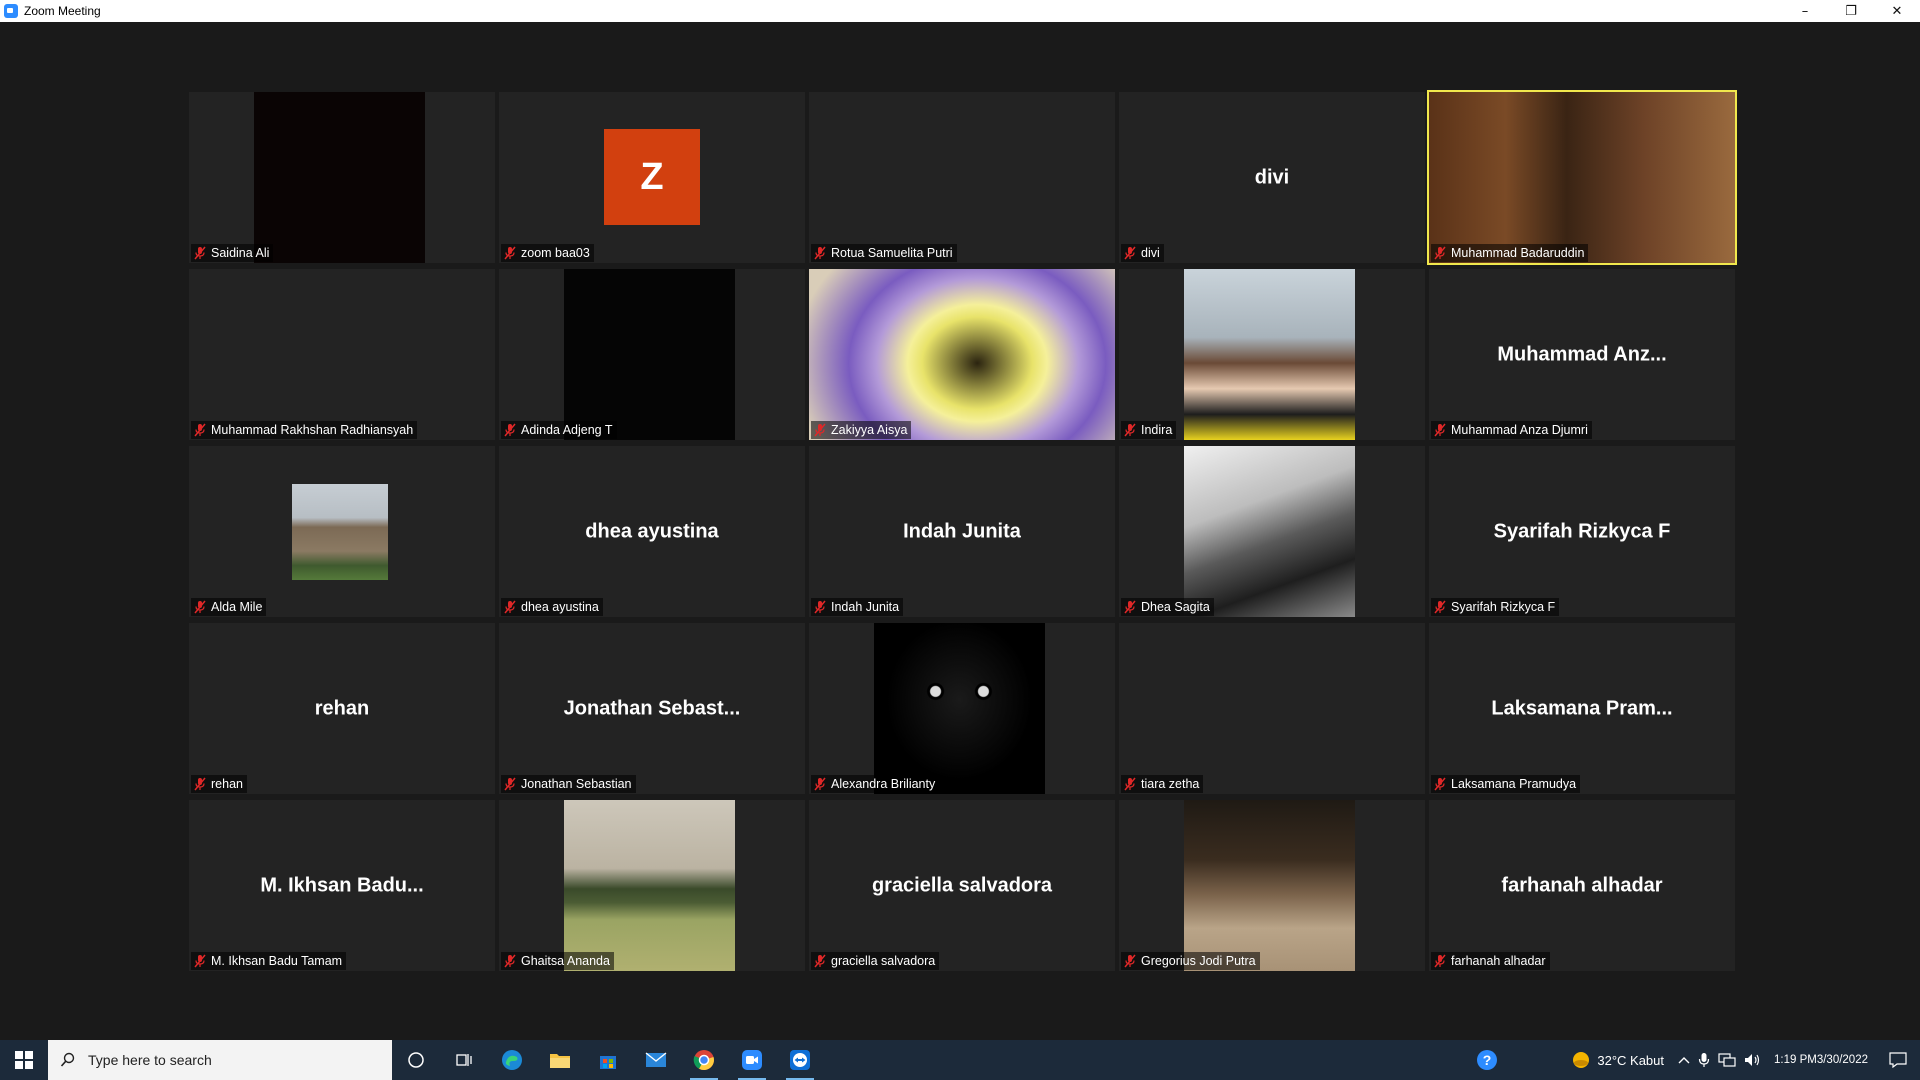 This screenshot has width=1920, height=1080. Describe the element at coordinates (1142, 253) in the screenshot. I see `participant-name-label: divi` at that location.